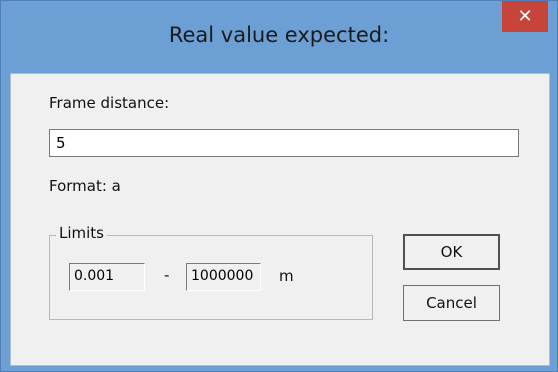  What do you see at coordinates (451, 303) in the screenshot?
I see `cancel-button: Cancel` at bounding box center [451, 303].